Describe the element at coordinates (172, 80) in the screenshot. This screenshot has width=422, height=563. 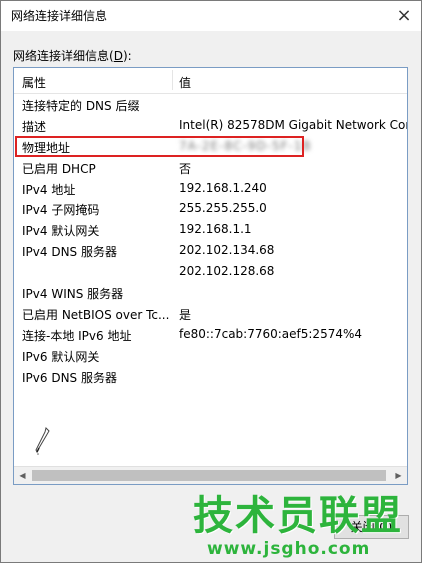
I see `column-divider` at that location.